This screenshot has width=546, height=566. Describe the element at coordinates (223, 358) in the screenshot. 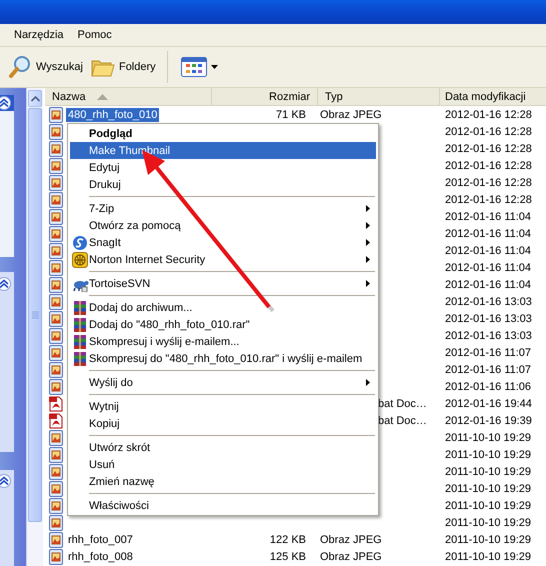

I see `menu-item: Skompresuj do "480_rhh_foto_010.rar" i wyślij e-mailem` at that location.